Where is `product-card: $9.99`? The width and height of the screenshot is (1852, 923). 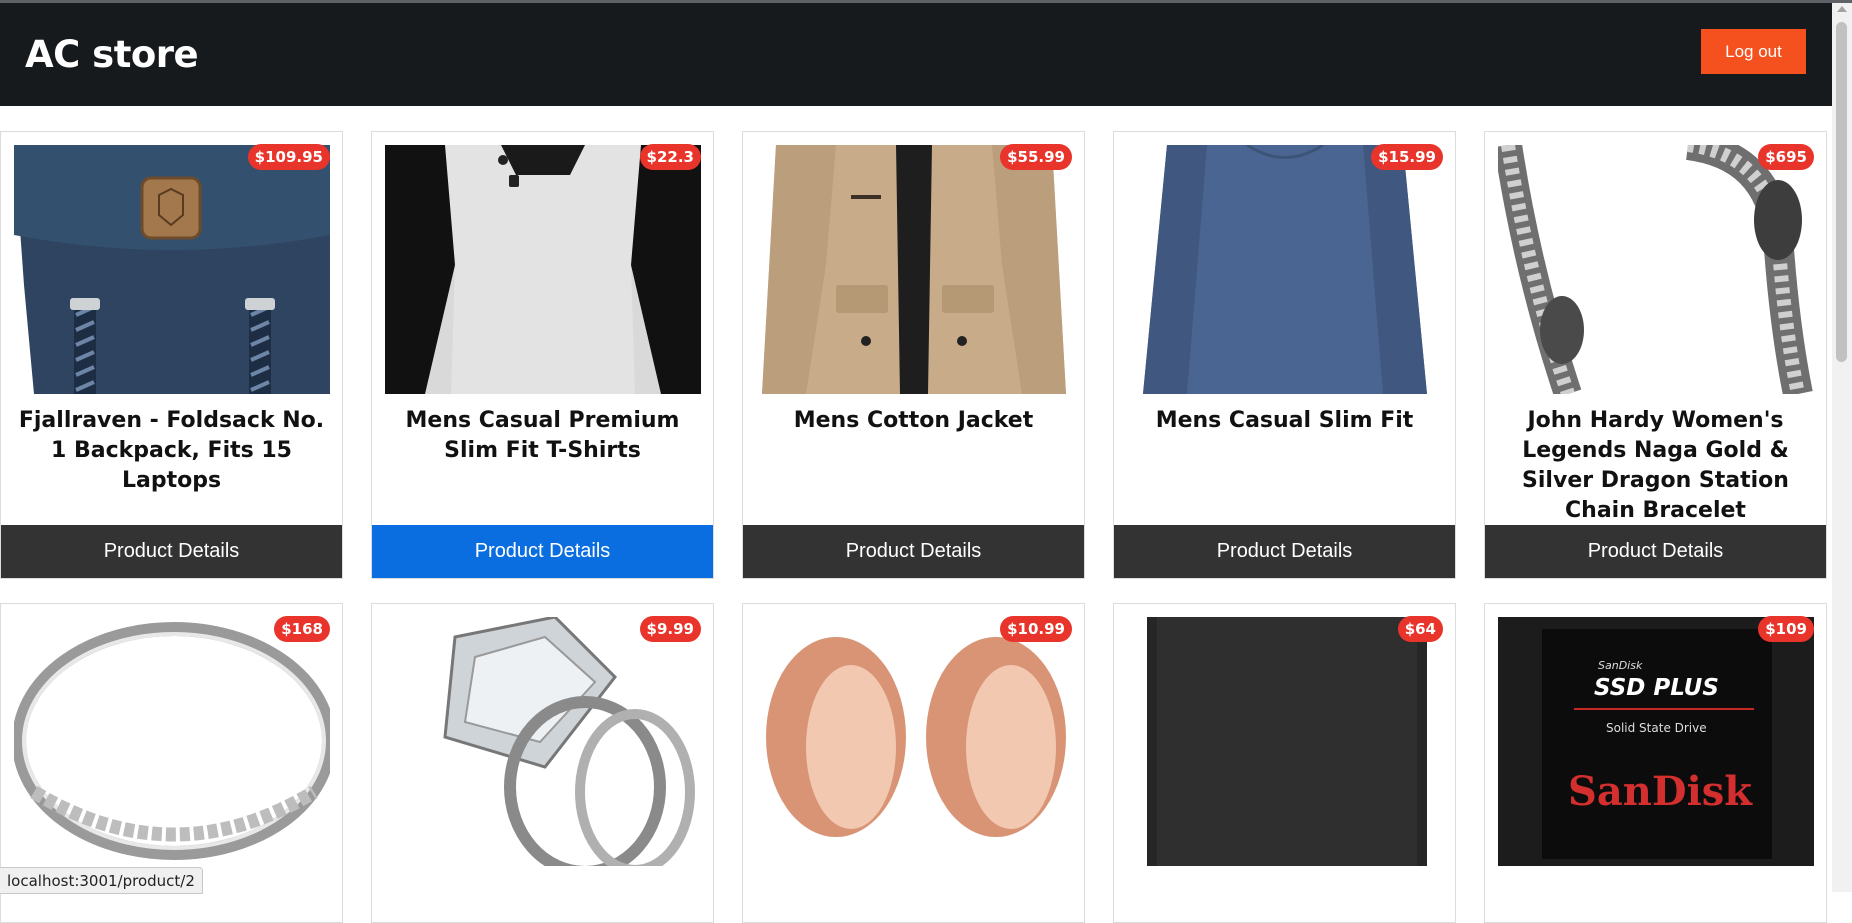
product-card: $9.99 is located at coordinates (542, 763).